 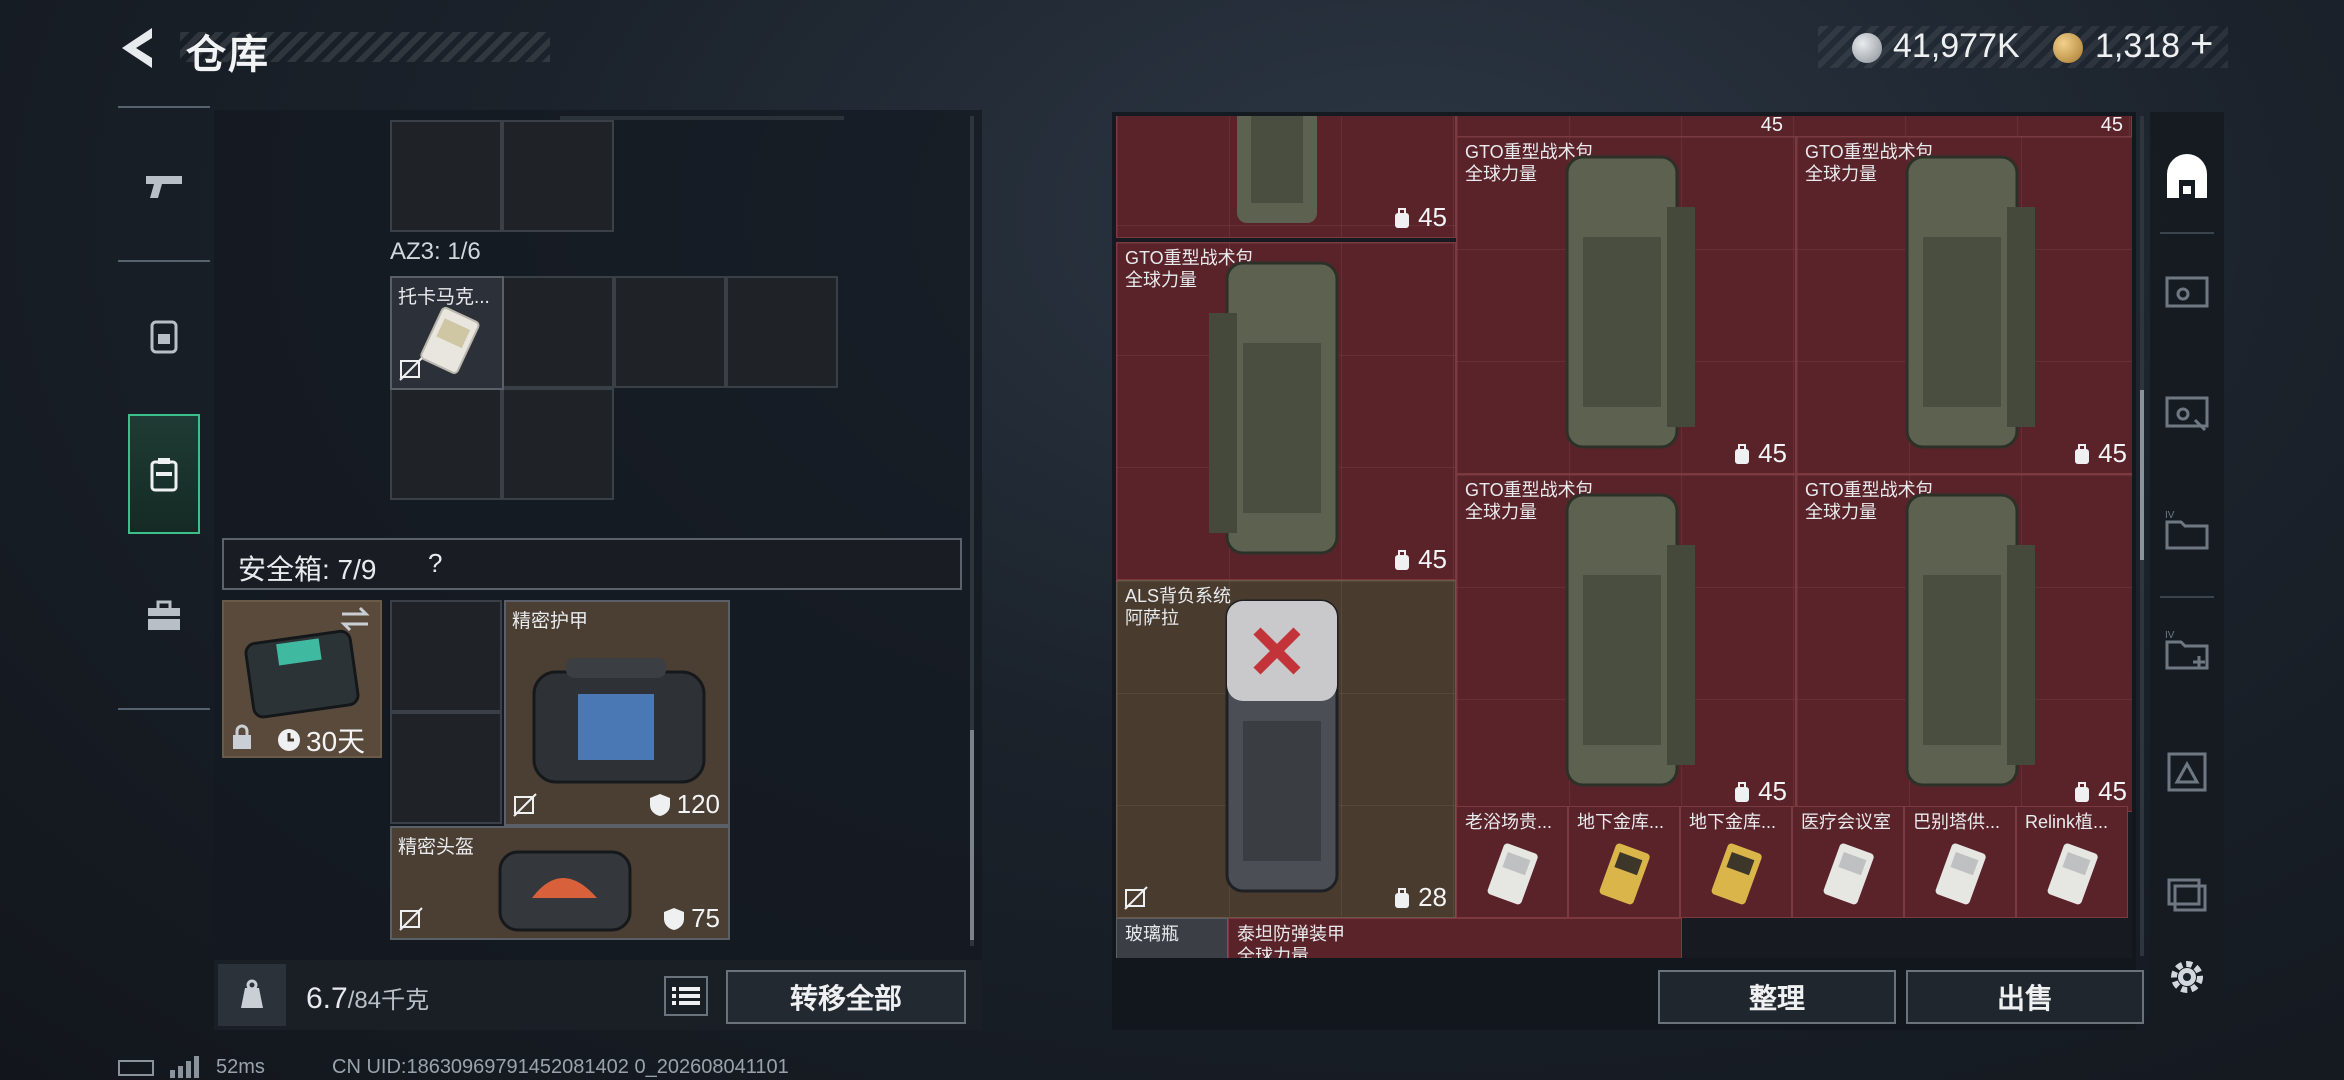 What do you see at coordinates (136, 1068) in the screenshot?
I see `battery-icon` at bounding box center [136, 1068].